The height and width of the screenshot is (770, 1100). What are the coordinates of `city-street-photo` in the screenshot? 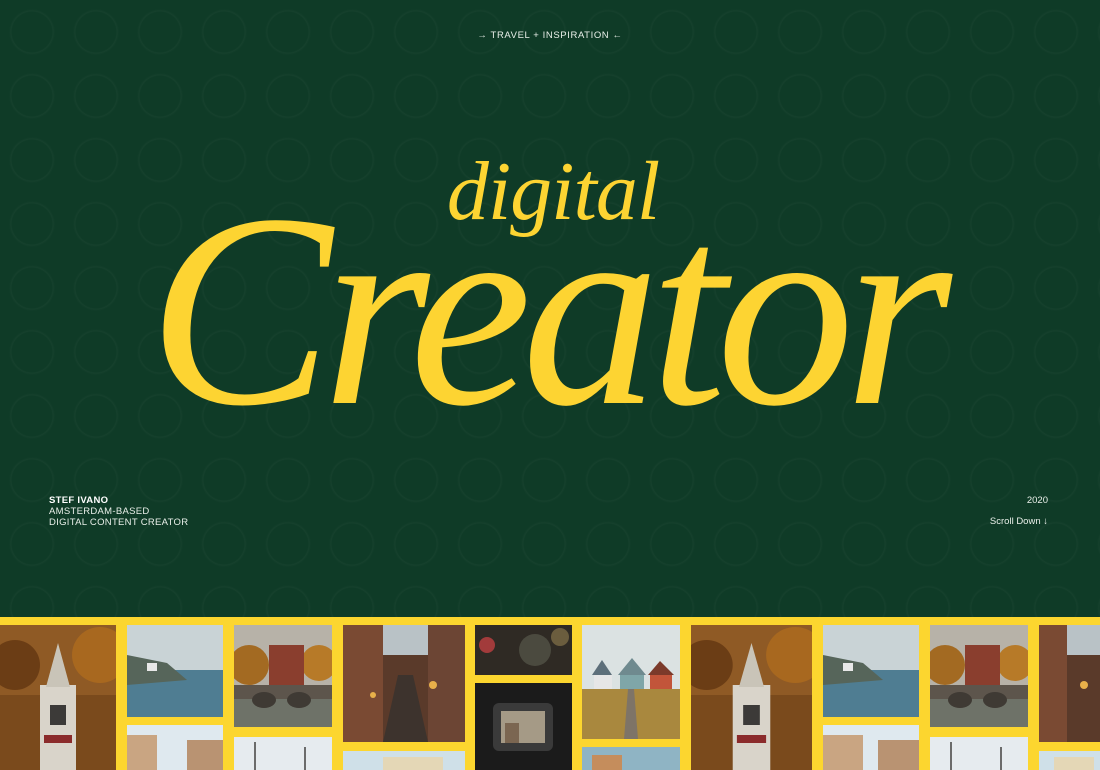 It's located at (175, 747).